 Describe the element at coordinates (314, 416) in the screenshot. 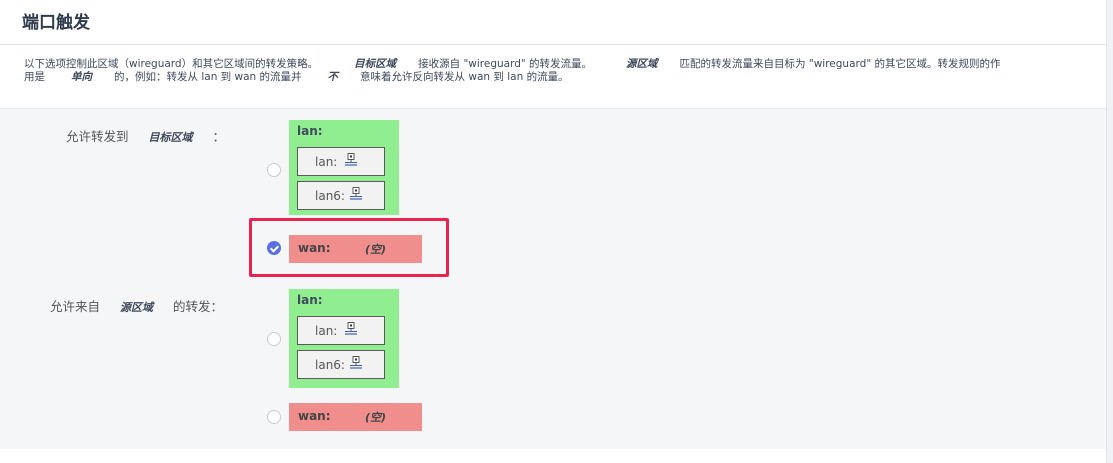

I see `zone-name-wan: wan:` at that location.